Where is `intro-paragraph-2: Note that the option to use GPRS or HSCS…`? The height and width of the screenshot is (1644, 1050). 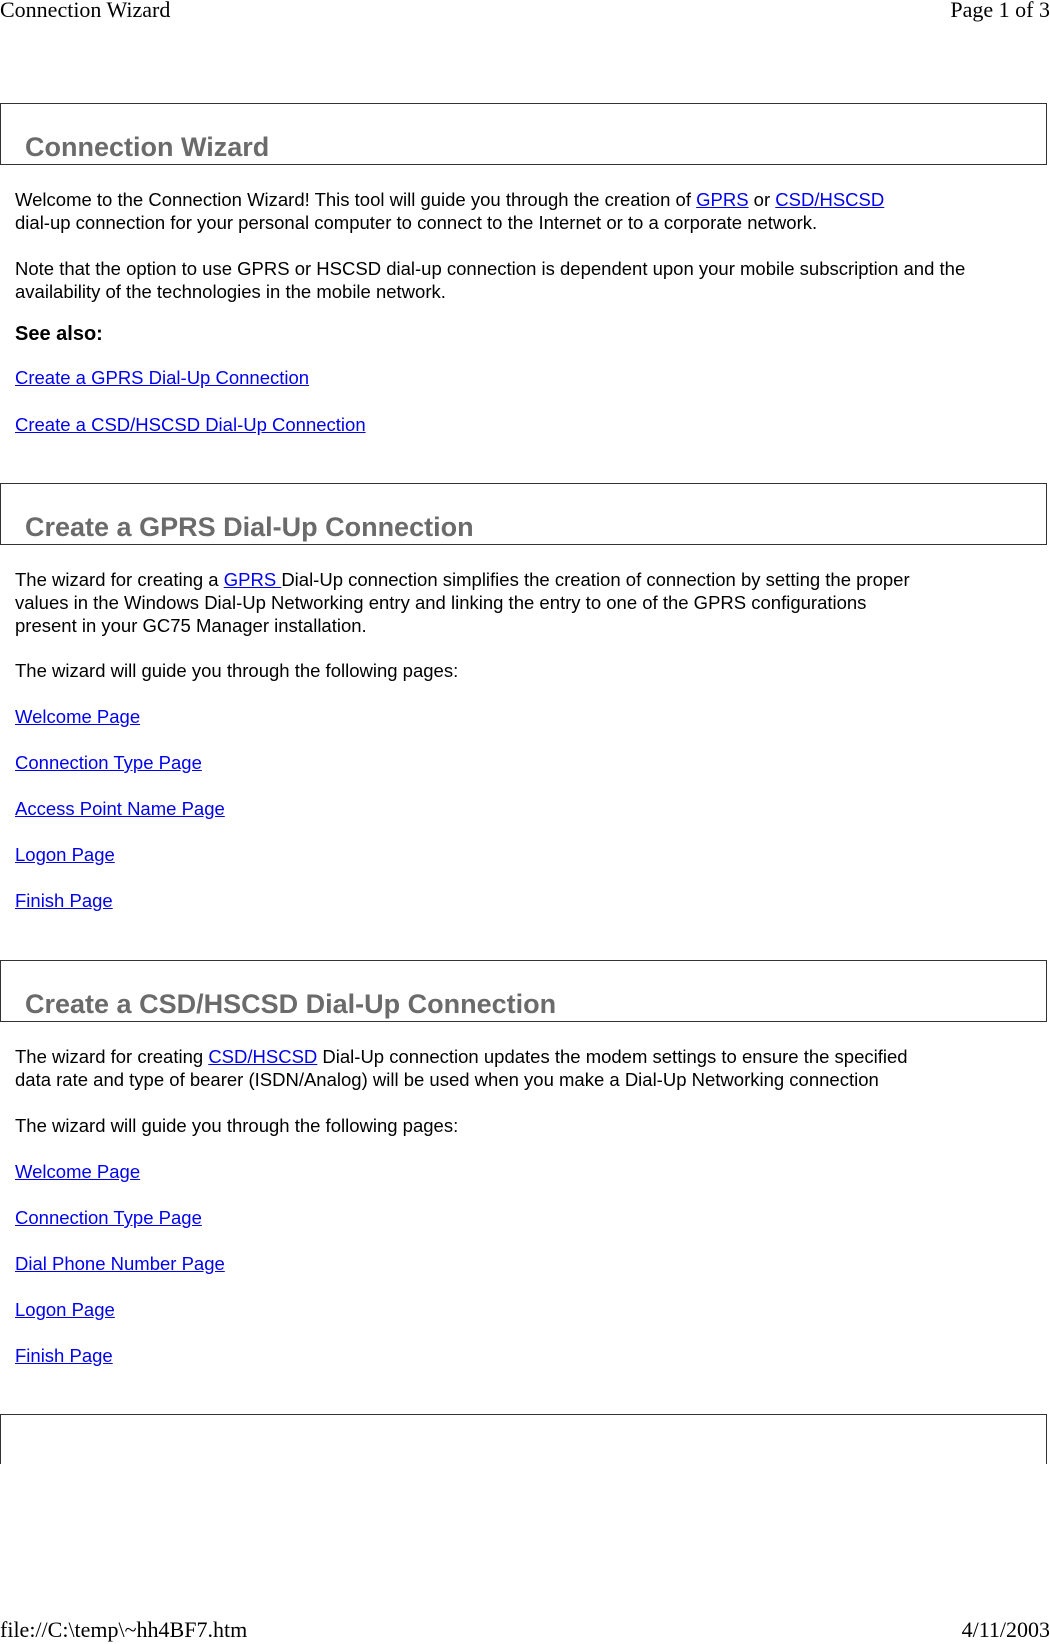
intro-paragraph-2: Note that the option to use GPRS or HSCS… is located at coordinates (490, 280).